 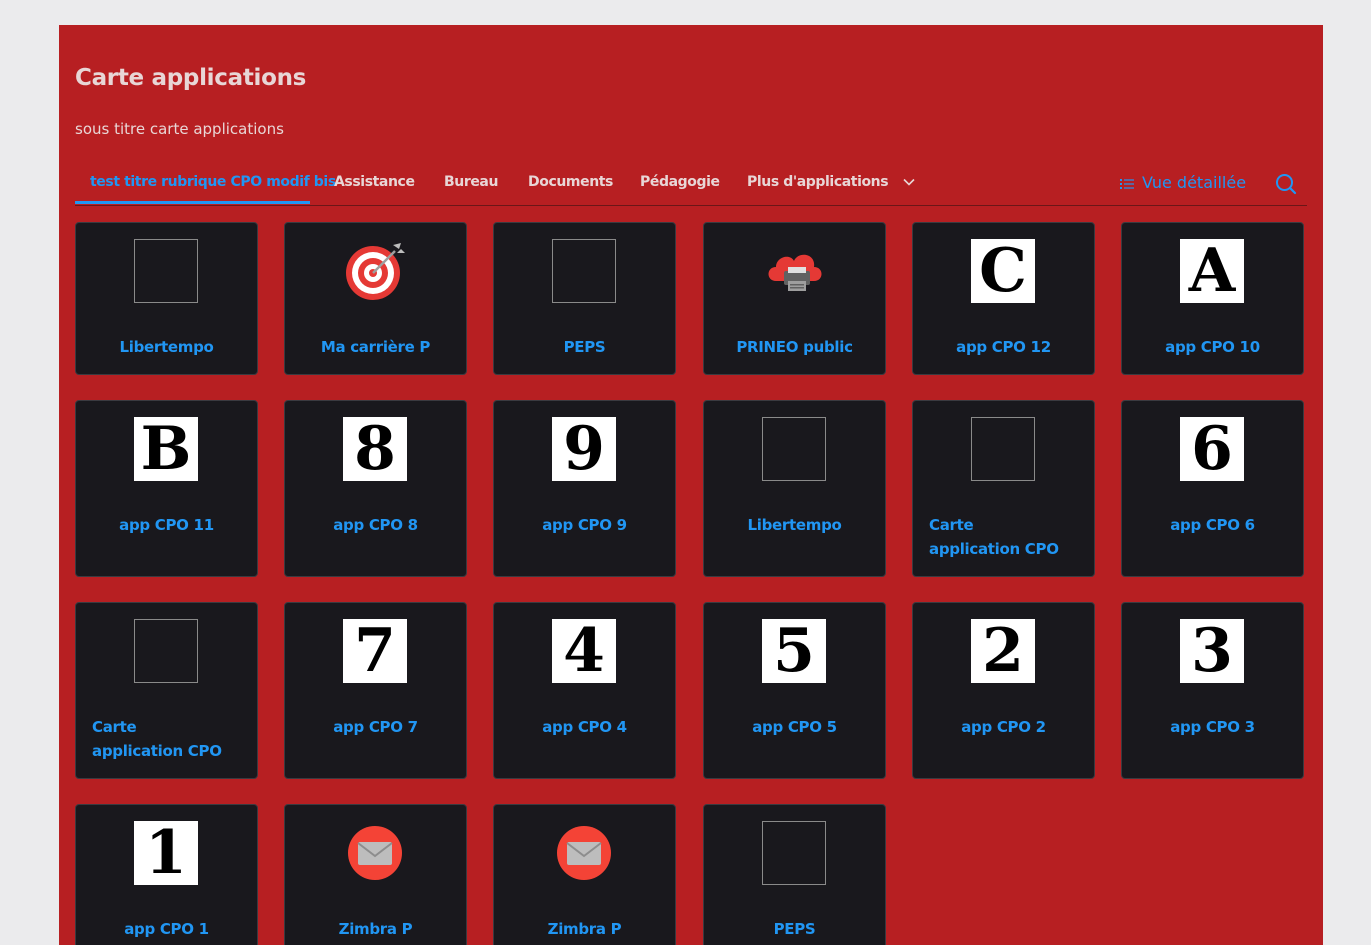 I want to click on app-glyph-icon: 3, so click(x=1212, y=651).